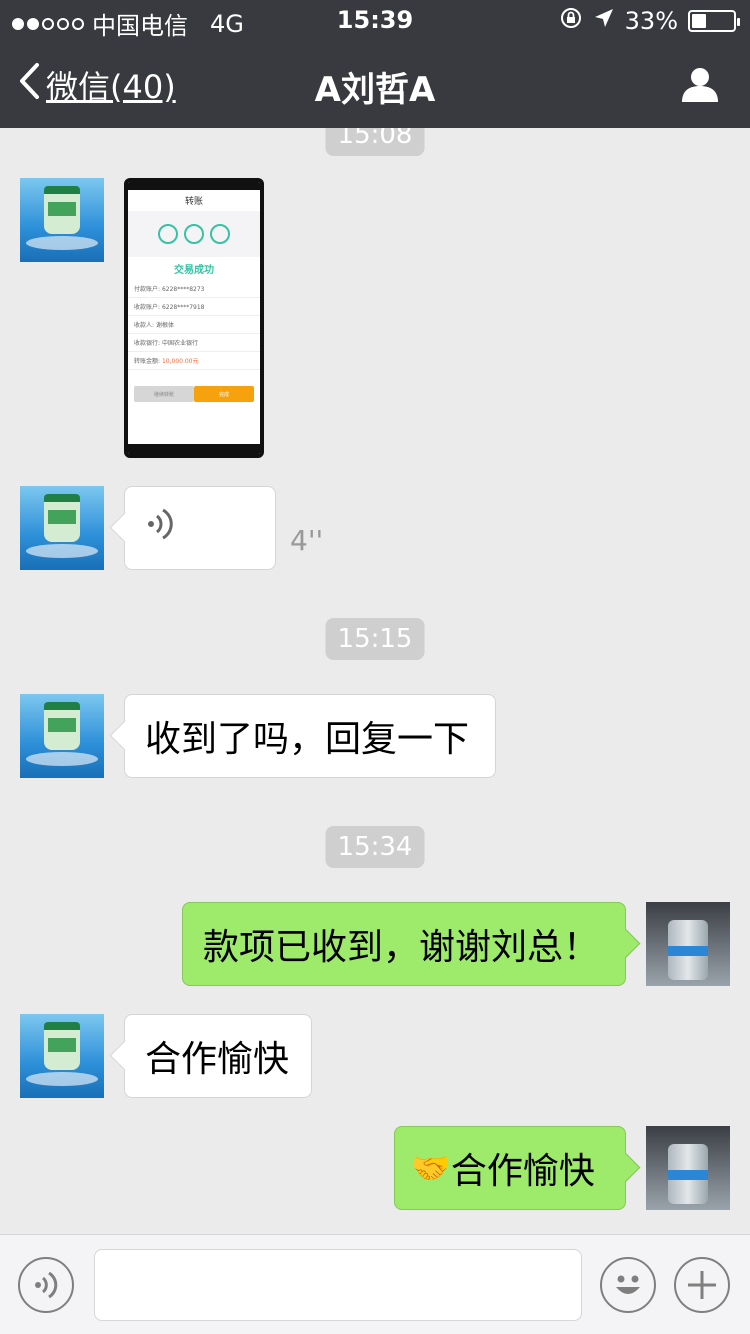  Describe the element at coordinates (604, 21) in the screenshot. I see `location-icon` at that location.